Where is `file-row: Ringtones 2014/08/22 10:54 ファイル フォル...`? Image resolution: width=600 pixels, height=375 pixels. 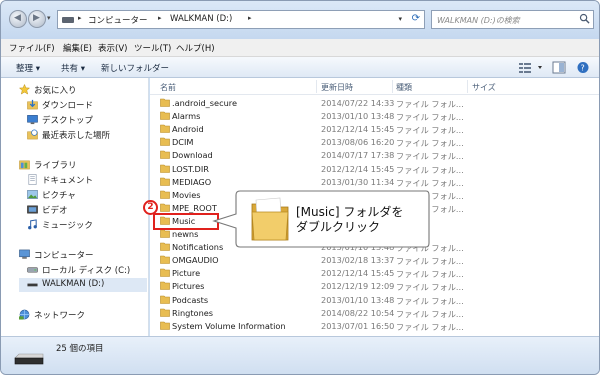
file-row: Ringtones 2014/08/22 10:54 ファイル フォル... is located at coordinates (374, 312).